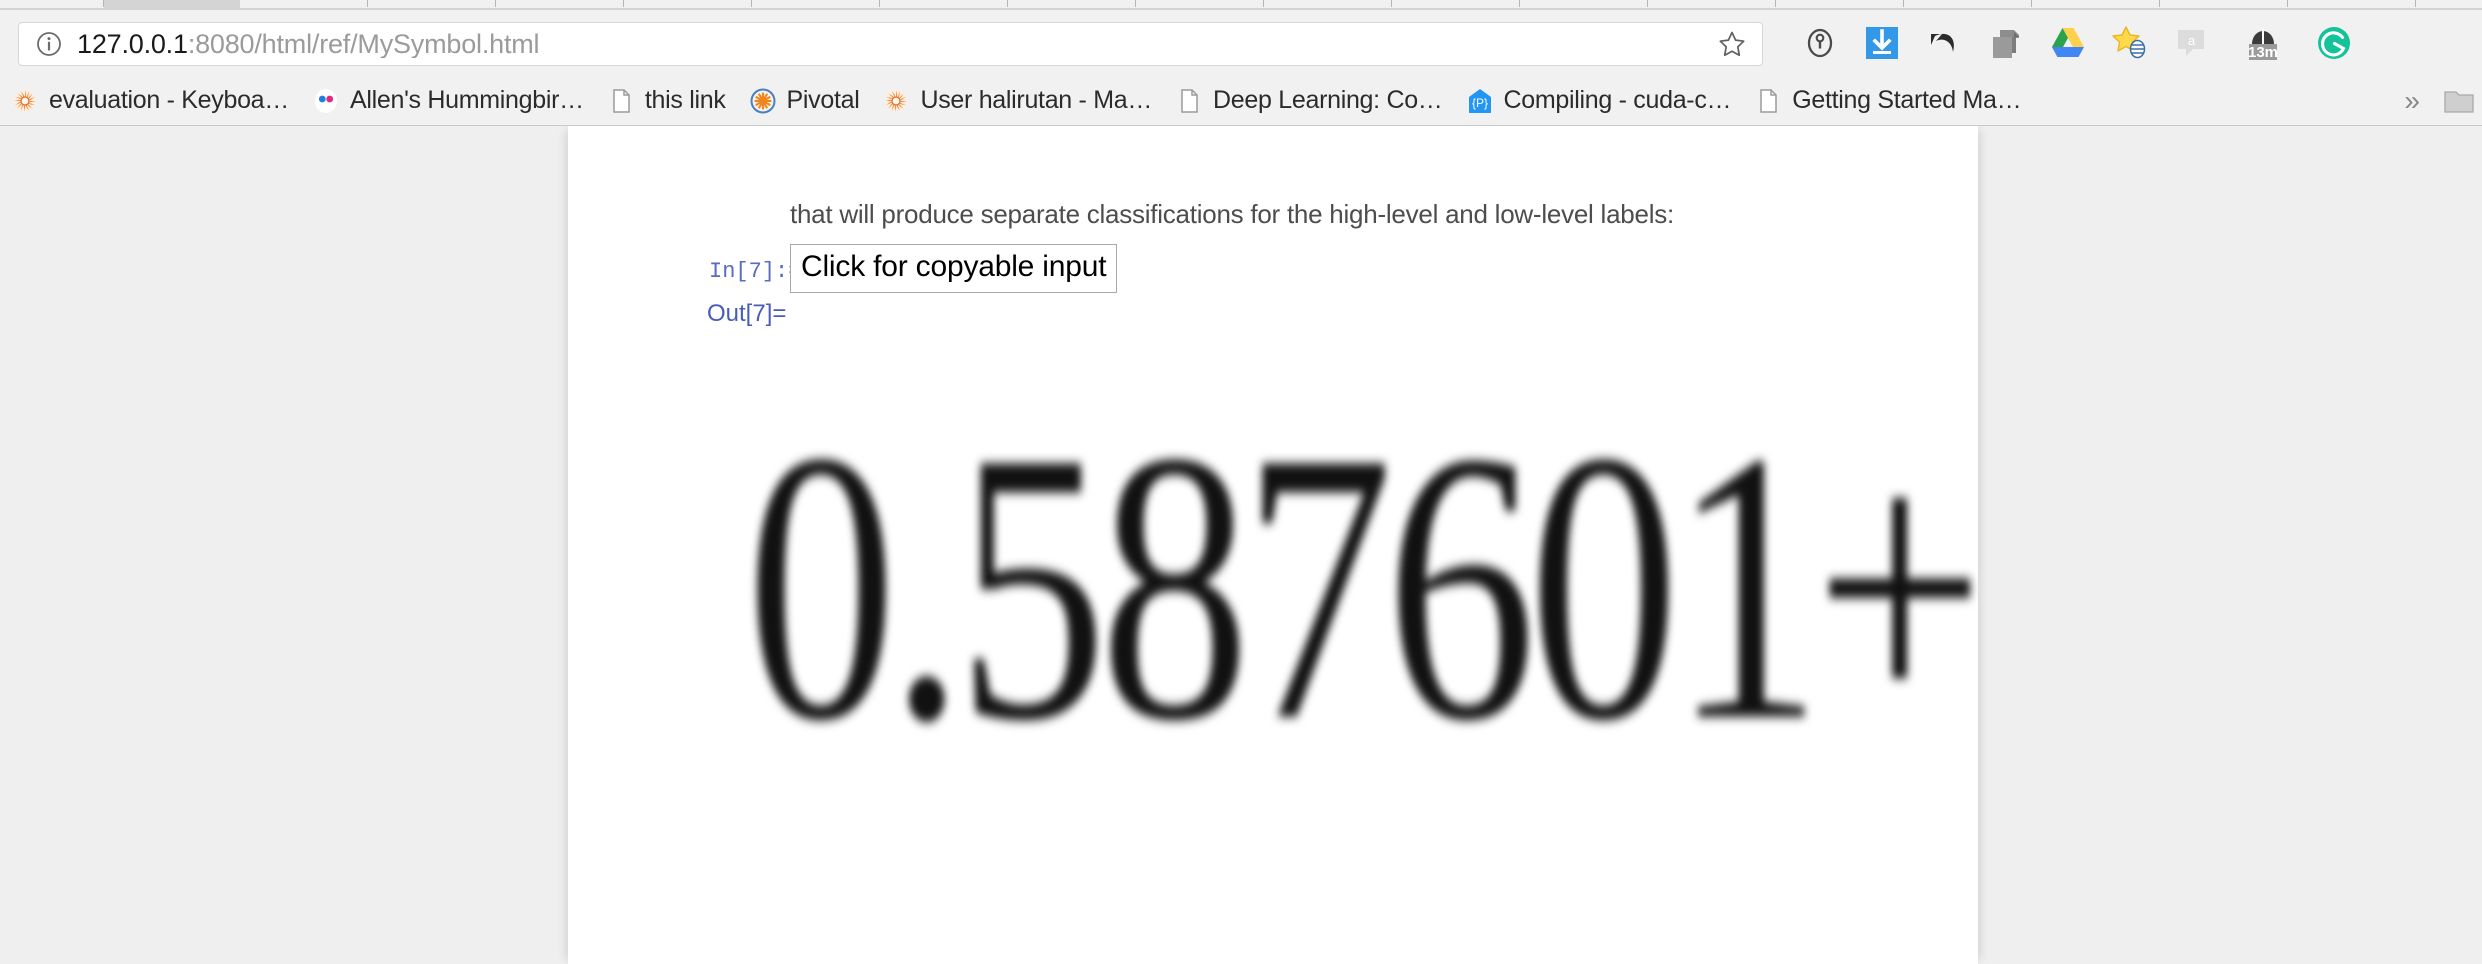 The image size is (2482, 964). I want to click on blue-house-p-icon: {P}, so click(1480, 101).